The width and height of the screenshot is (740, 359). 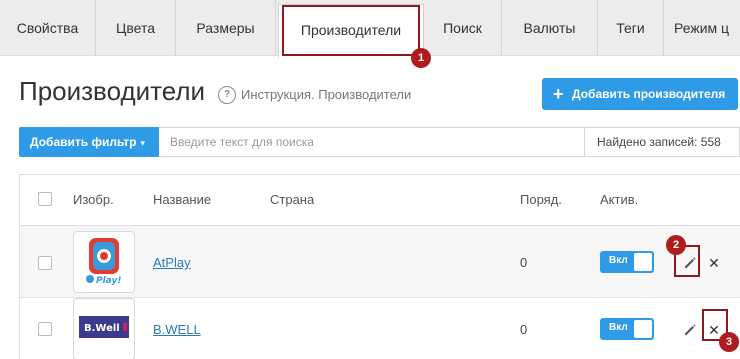 I want to click on add-manufacturer-label: Добавить производителя, so click(x=649, y=94).